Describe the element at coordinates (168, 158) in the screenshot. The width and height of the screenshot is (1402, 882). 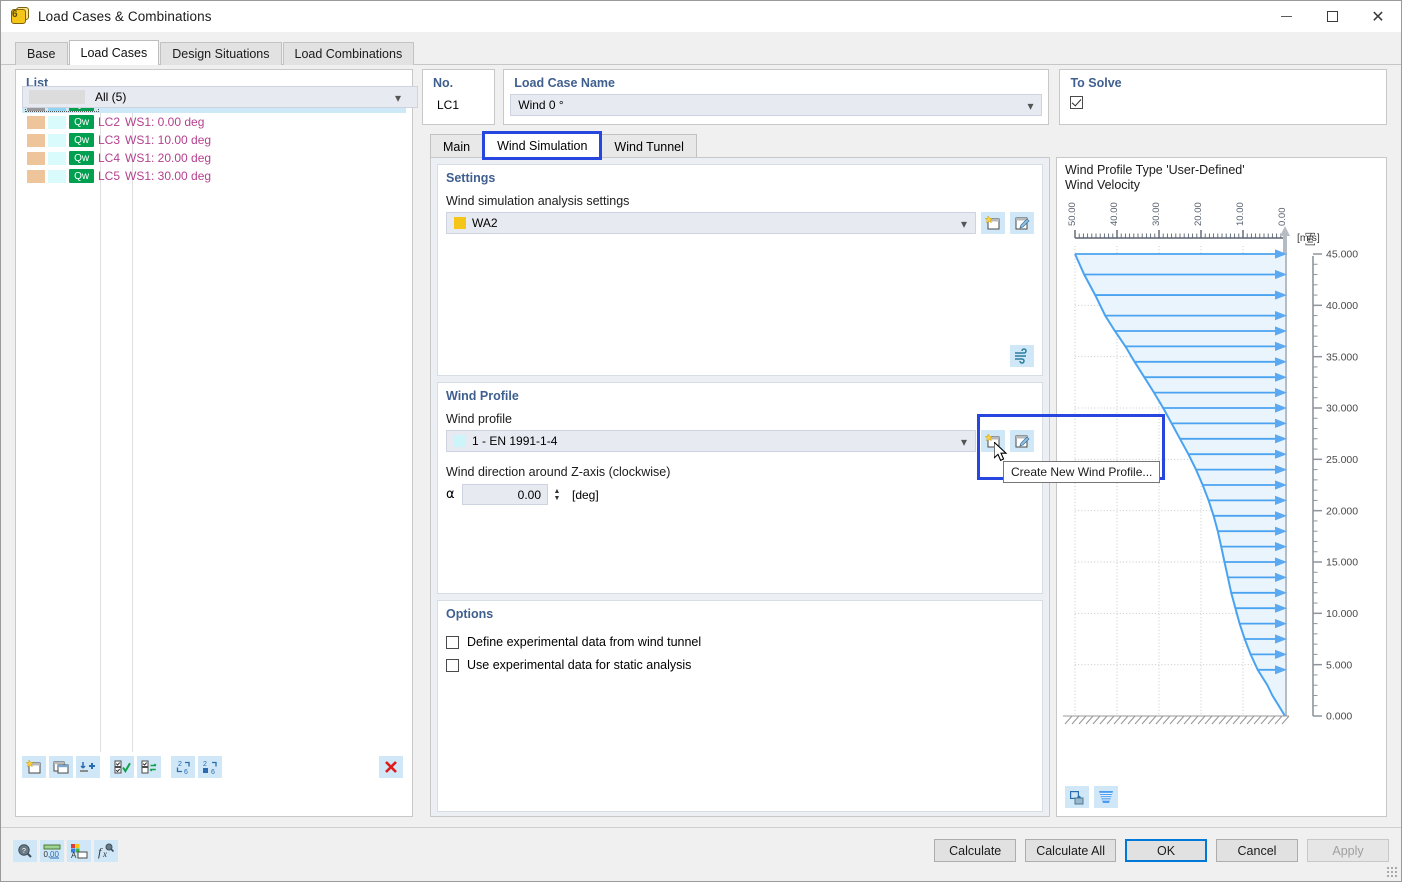
I see `row-name: WS1: 20.00 deg` at that location.